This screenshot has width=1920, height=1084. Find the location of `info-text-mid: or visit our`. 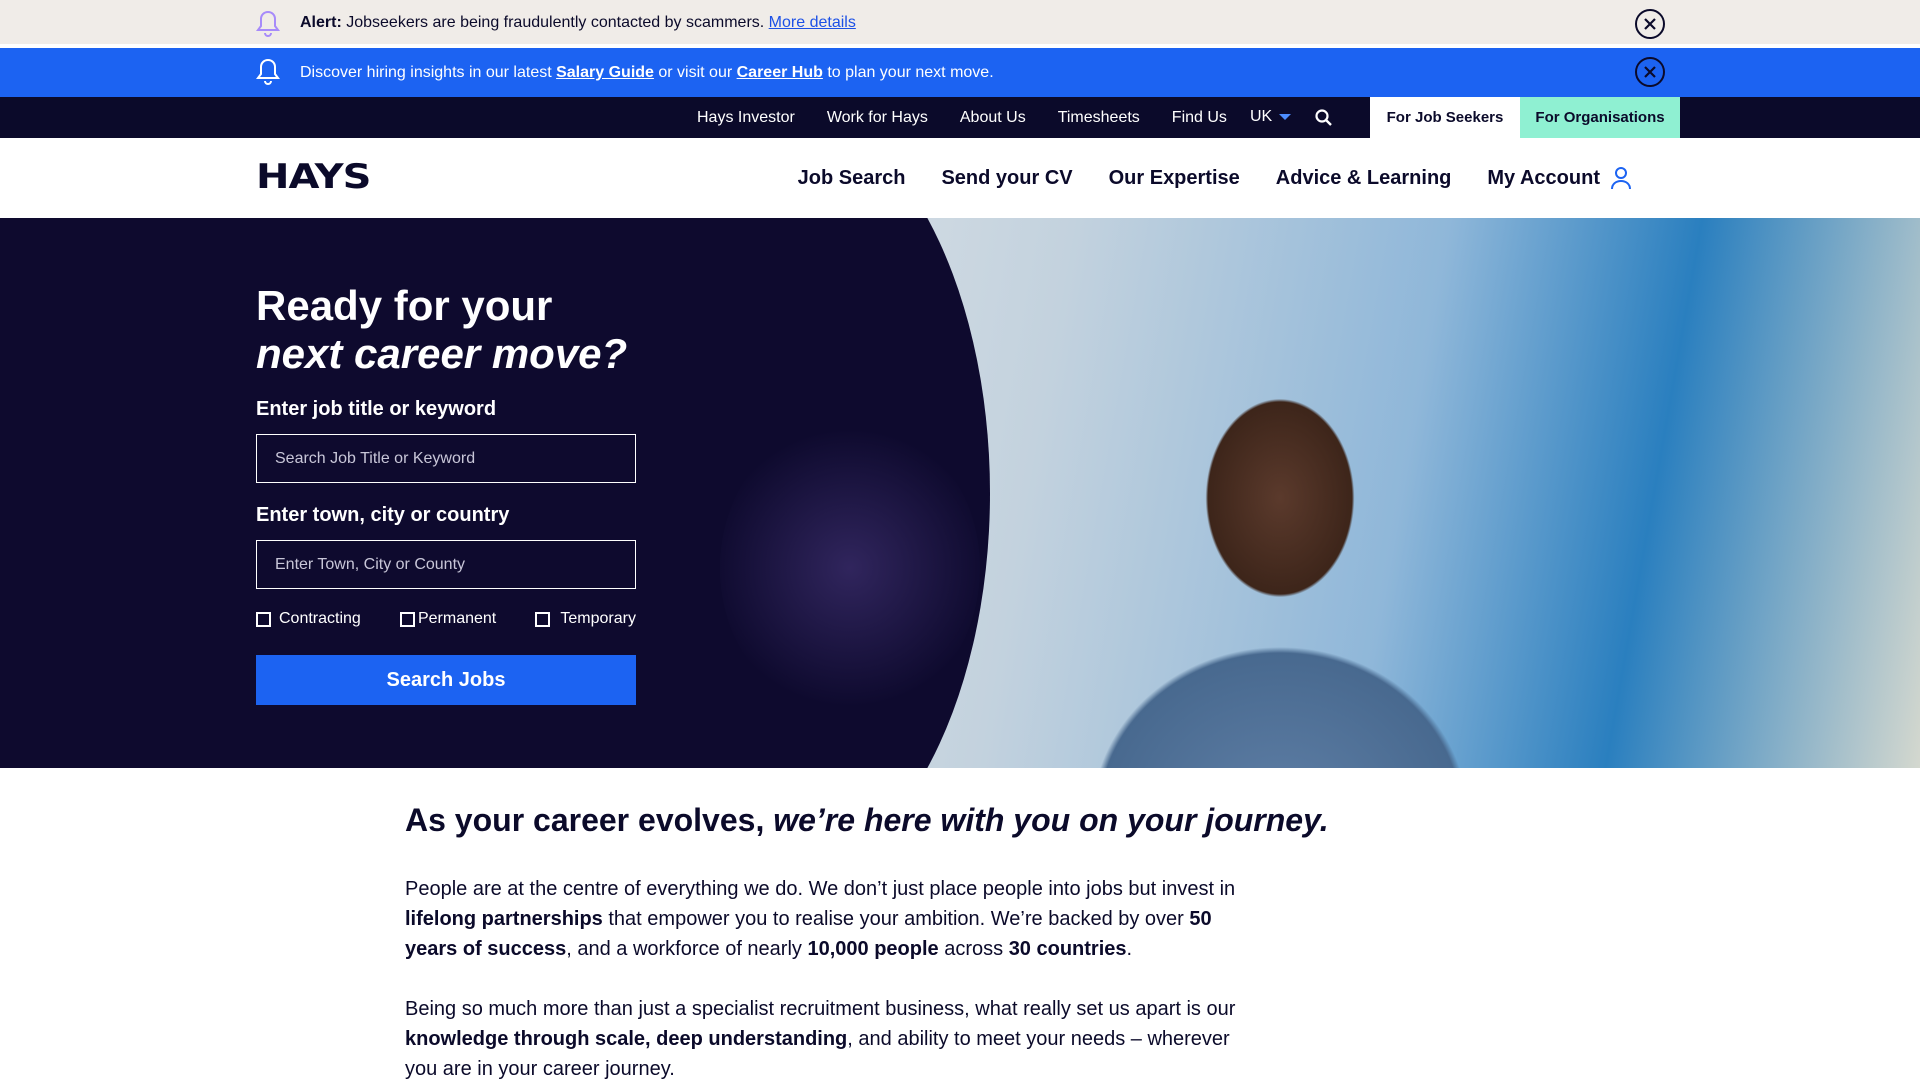

info-text-mid: or visit our is located at coordinates (695, 72).